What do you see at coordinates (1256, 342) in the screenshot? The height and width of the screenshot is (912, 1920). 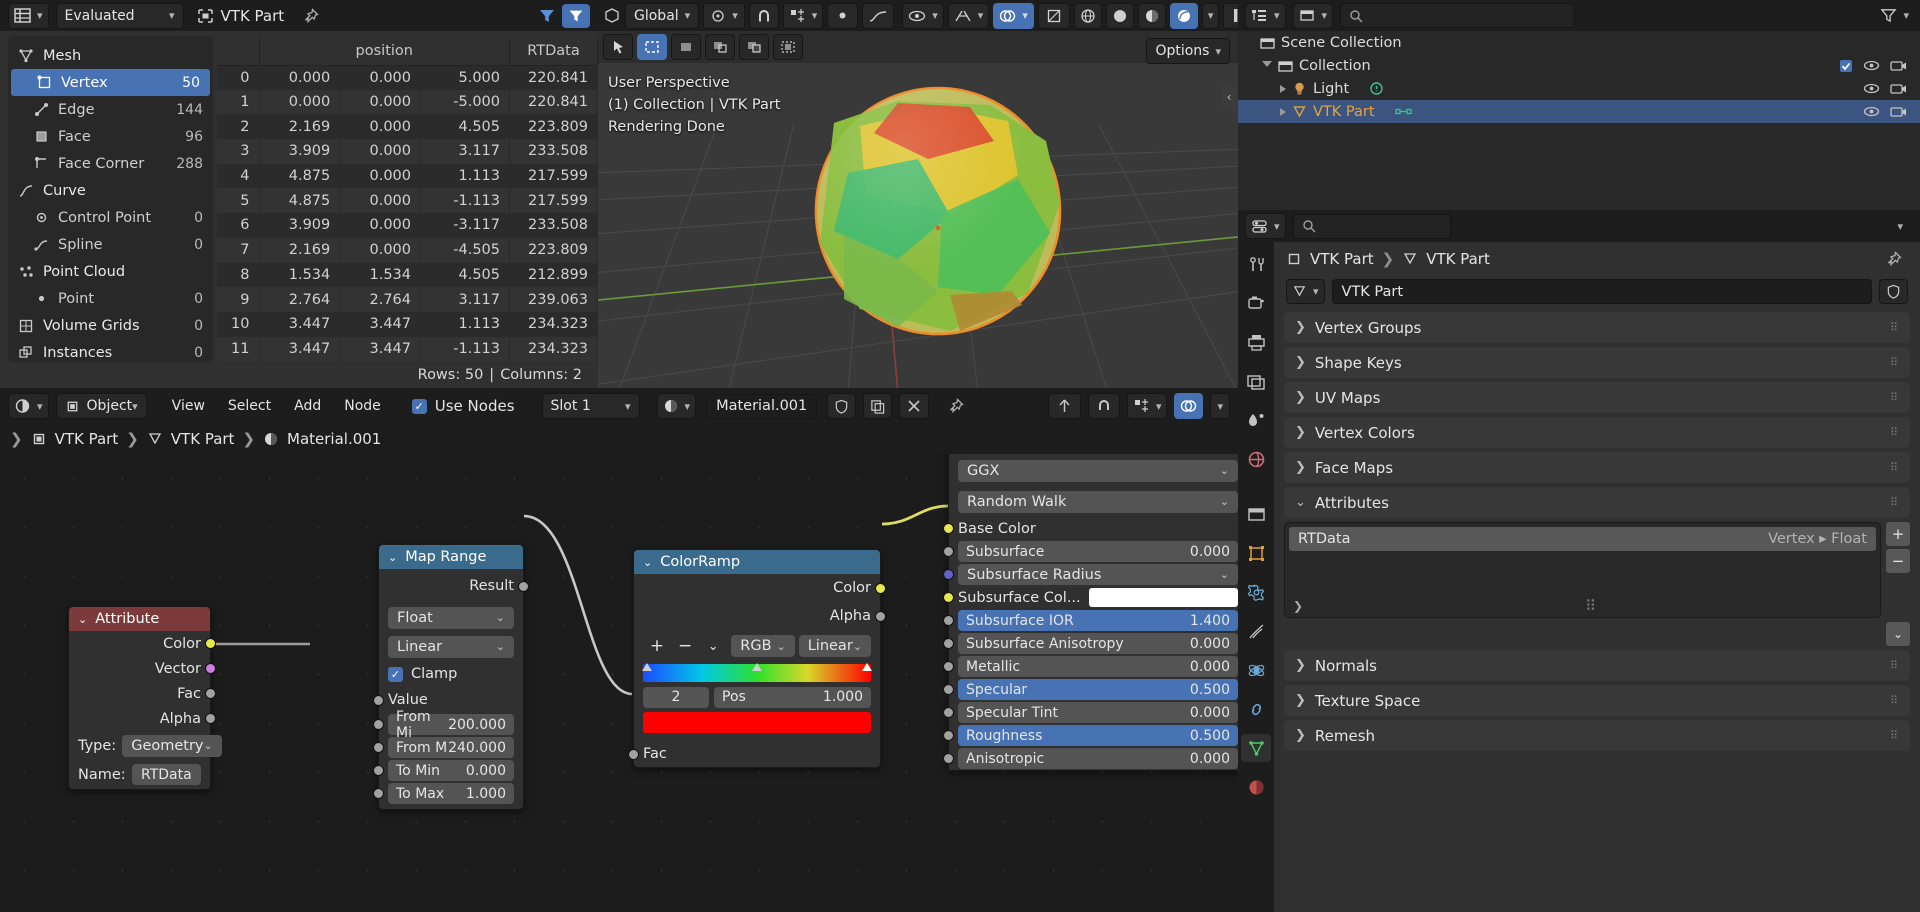 I see `tab-output` at bounding box center [1256, 342].